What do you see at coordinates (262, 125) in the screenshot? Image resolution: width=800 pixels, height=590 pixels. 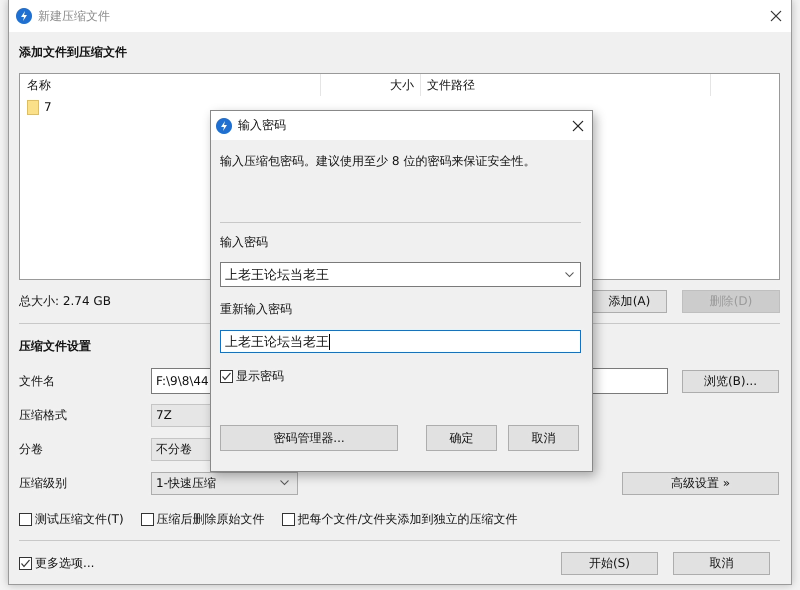 I see `dialog-title: 输入密码` at bounding box center [262, 125].